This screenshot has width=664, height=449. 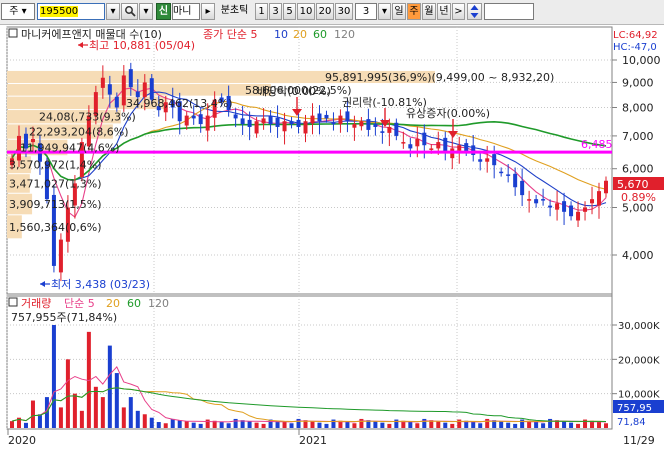 What do you see at coordinates (59, 11) in the screenshot?
I see `stock-code-text: 195500` at bounding box center [59, 11].